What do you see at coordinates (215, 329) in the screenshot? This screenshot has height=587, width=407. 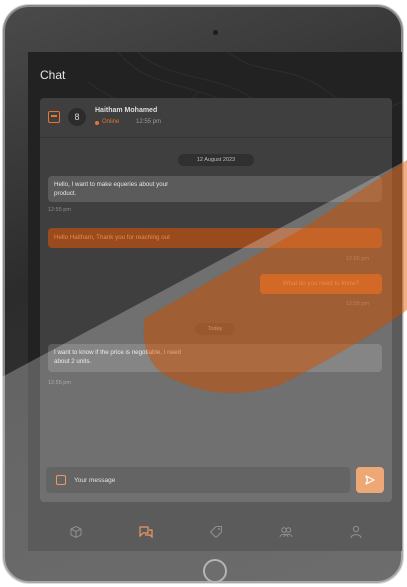 I see `date-separator: Today` at bounding box center [215, 329].